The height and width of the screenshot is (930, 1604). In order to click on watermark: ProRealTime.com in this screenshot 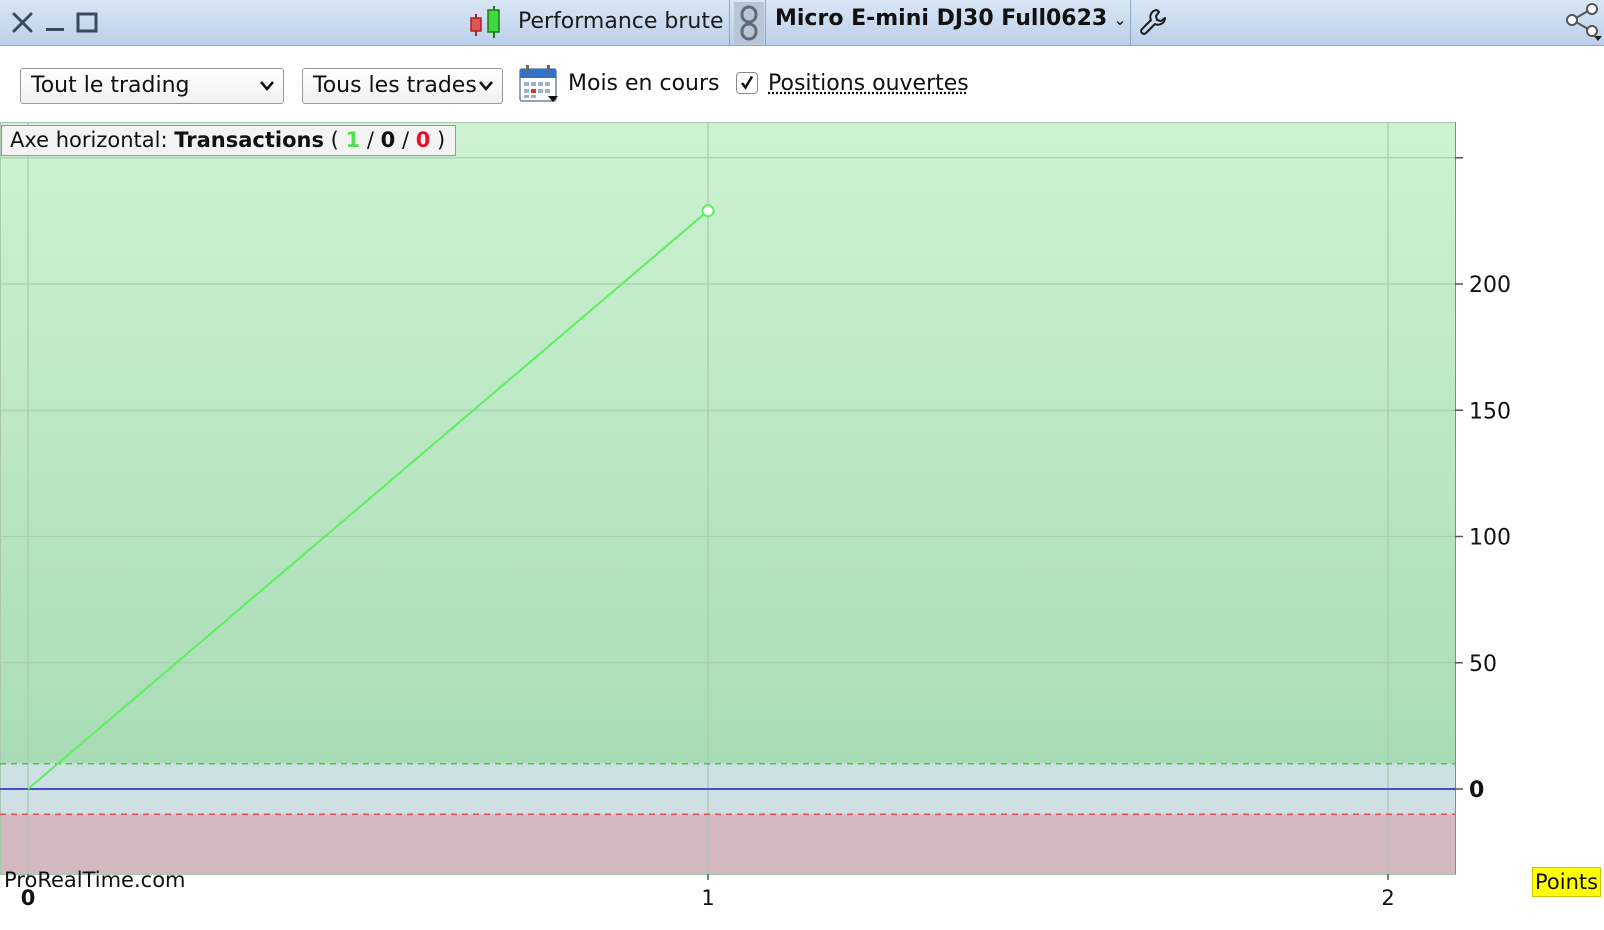, I will do `click(95, 880)`.